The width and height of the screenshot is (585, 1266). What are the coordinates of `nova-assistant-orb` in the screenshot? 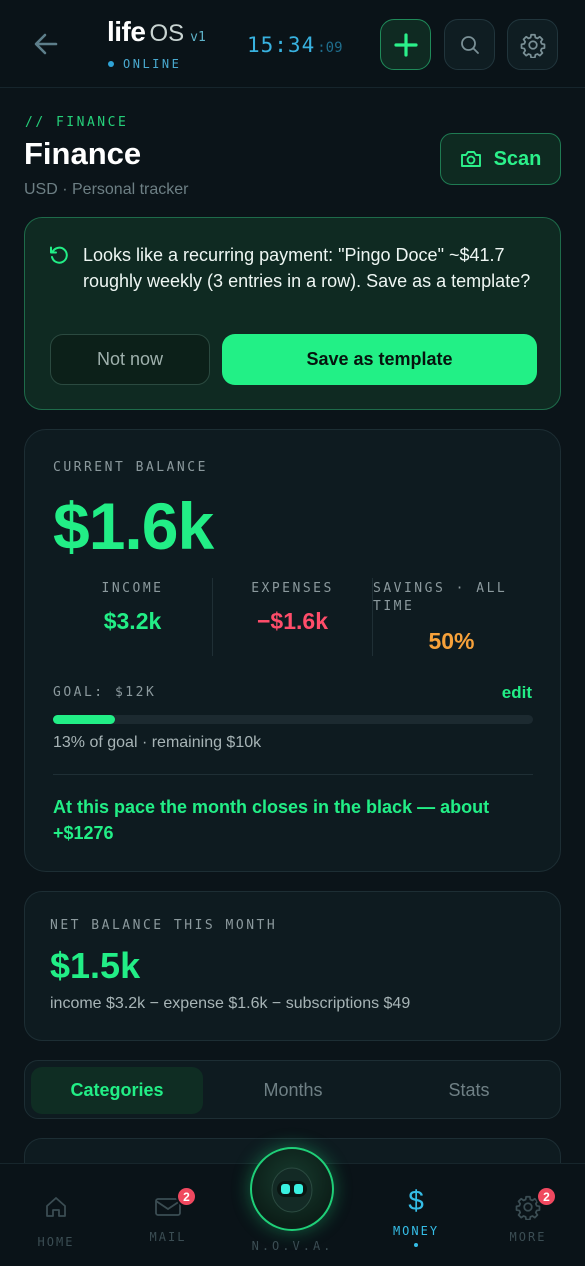 It's located at (292, 1189).